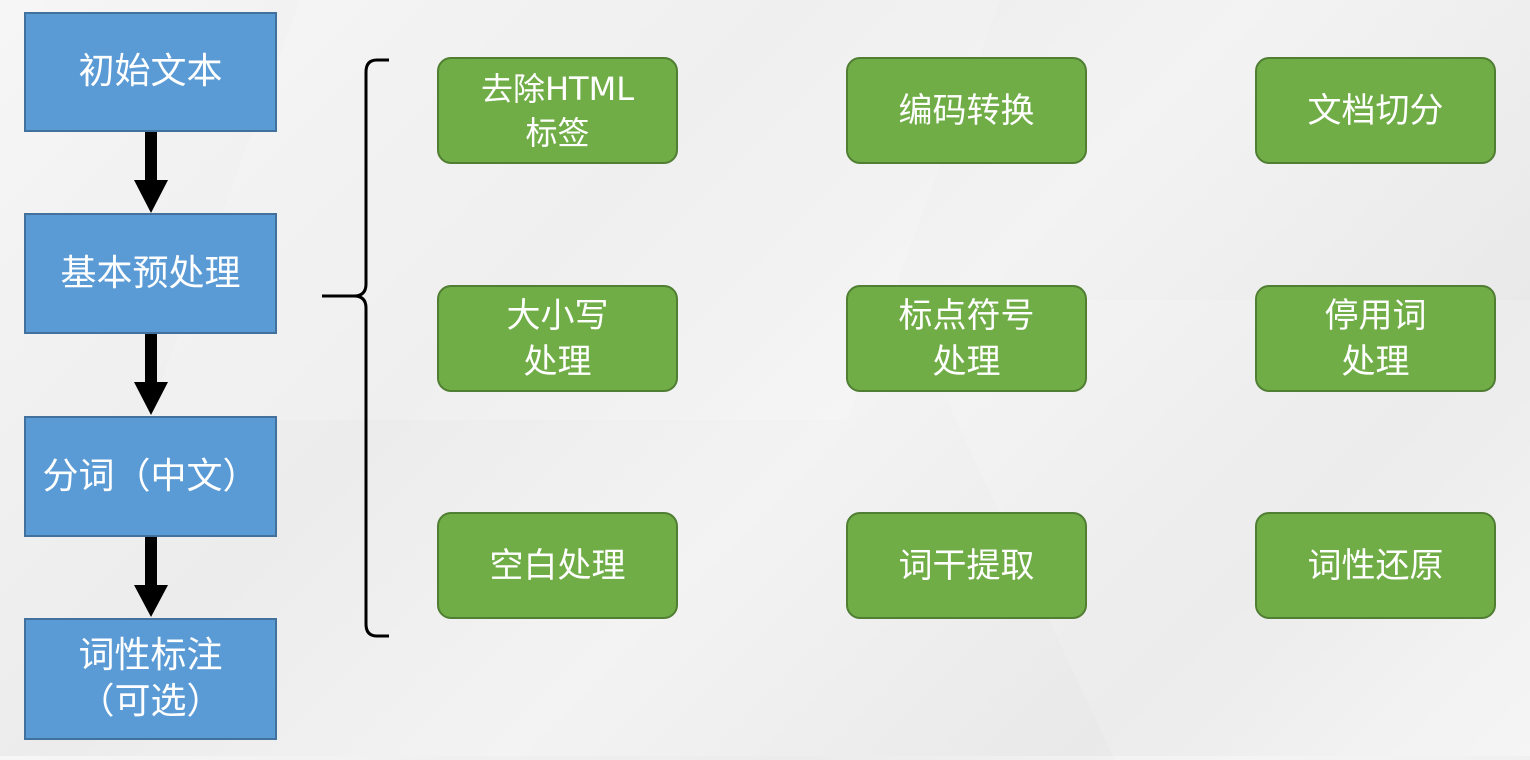 This screenshot has width=1530, height=760. What do you see at coordinates (1375, 338) in the screenshot?
I see `task-stopword-handling: 停用词 处理` at bounding box center [1375, 338].